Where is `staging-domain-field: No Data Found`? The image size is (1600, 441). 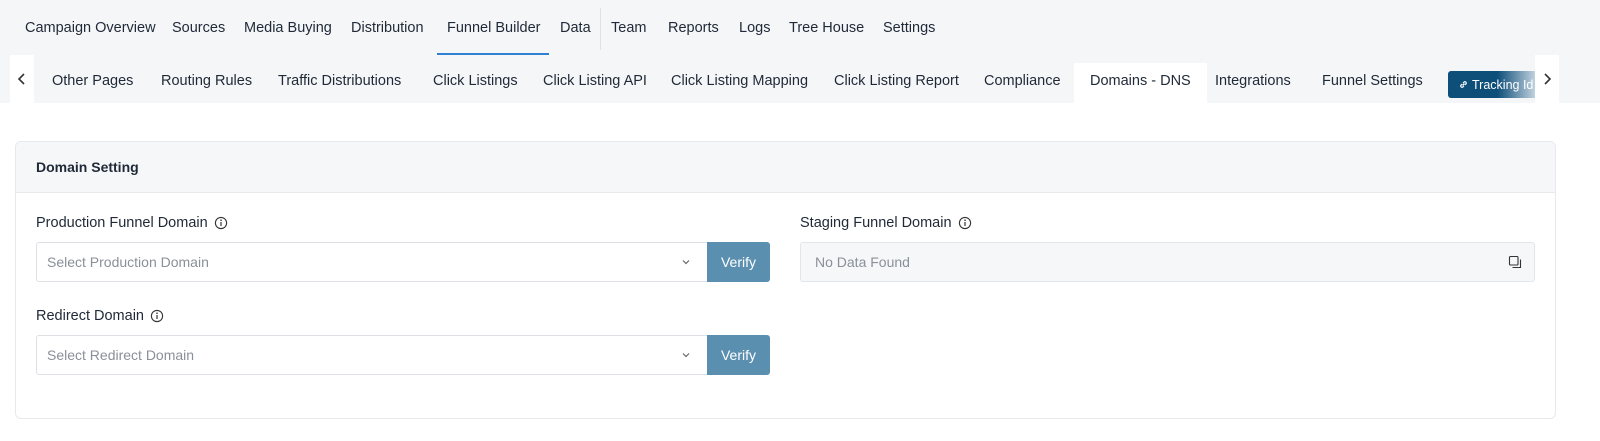
staging-domain-field: No Data Found is located at coordinates (1167, 262).